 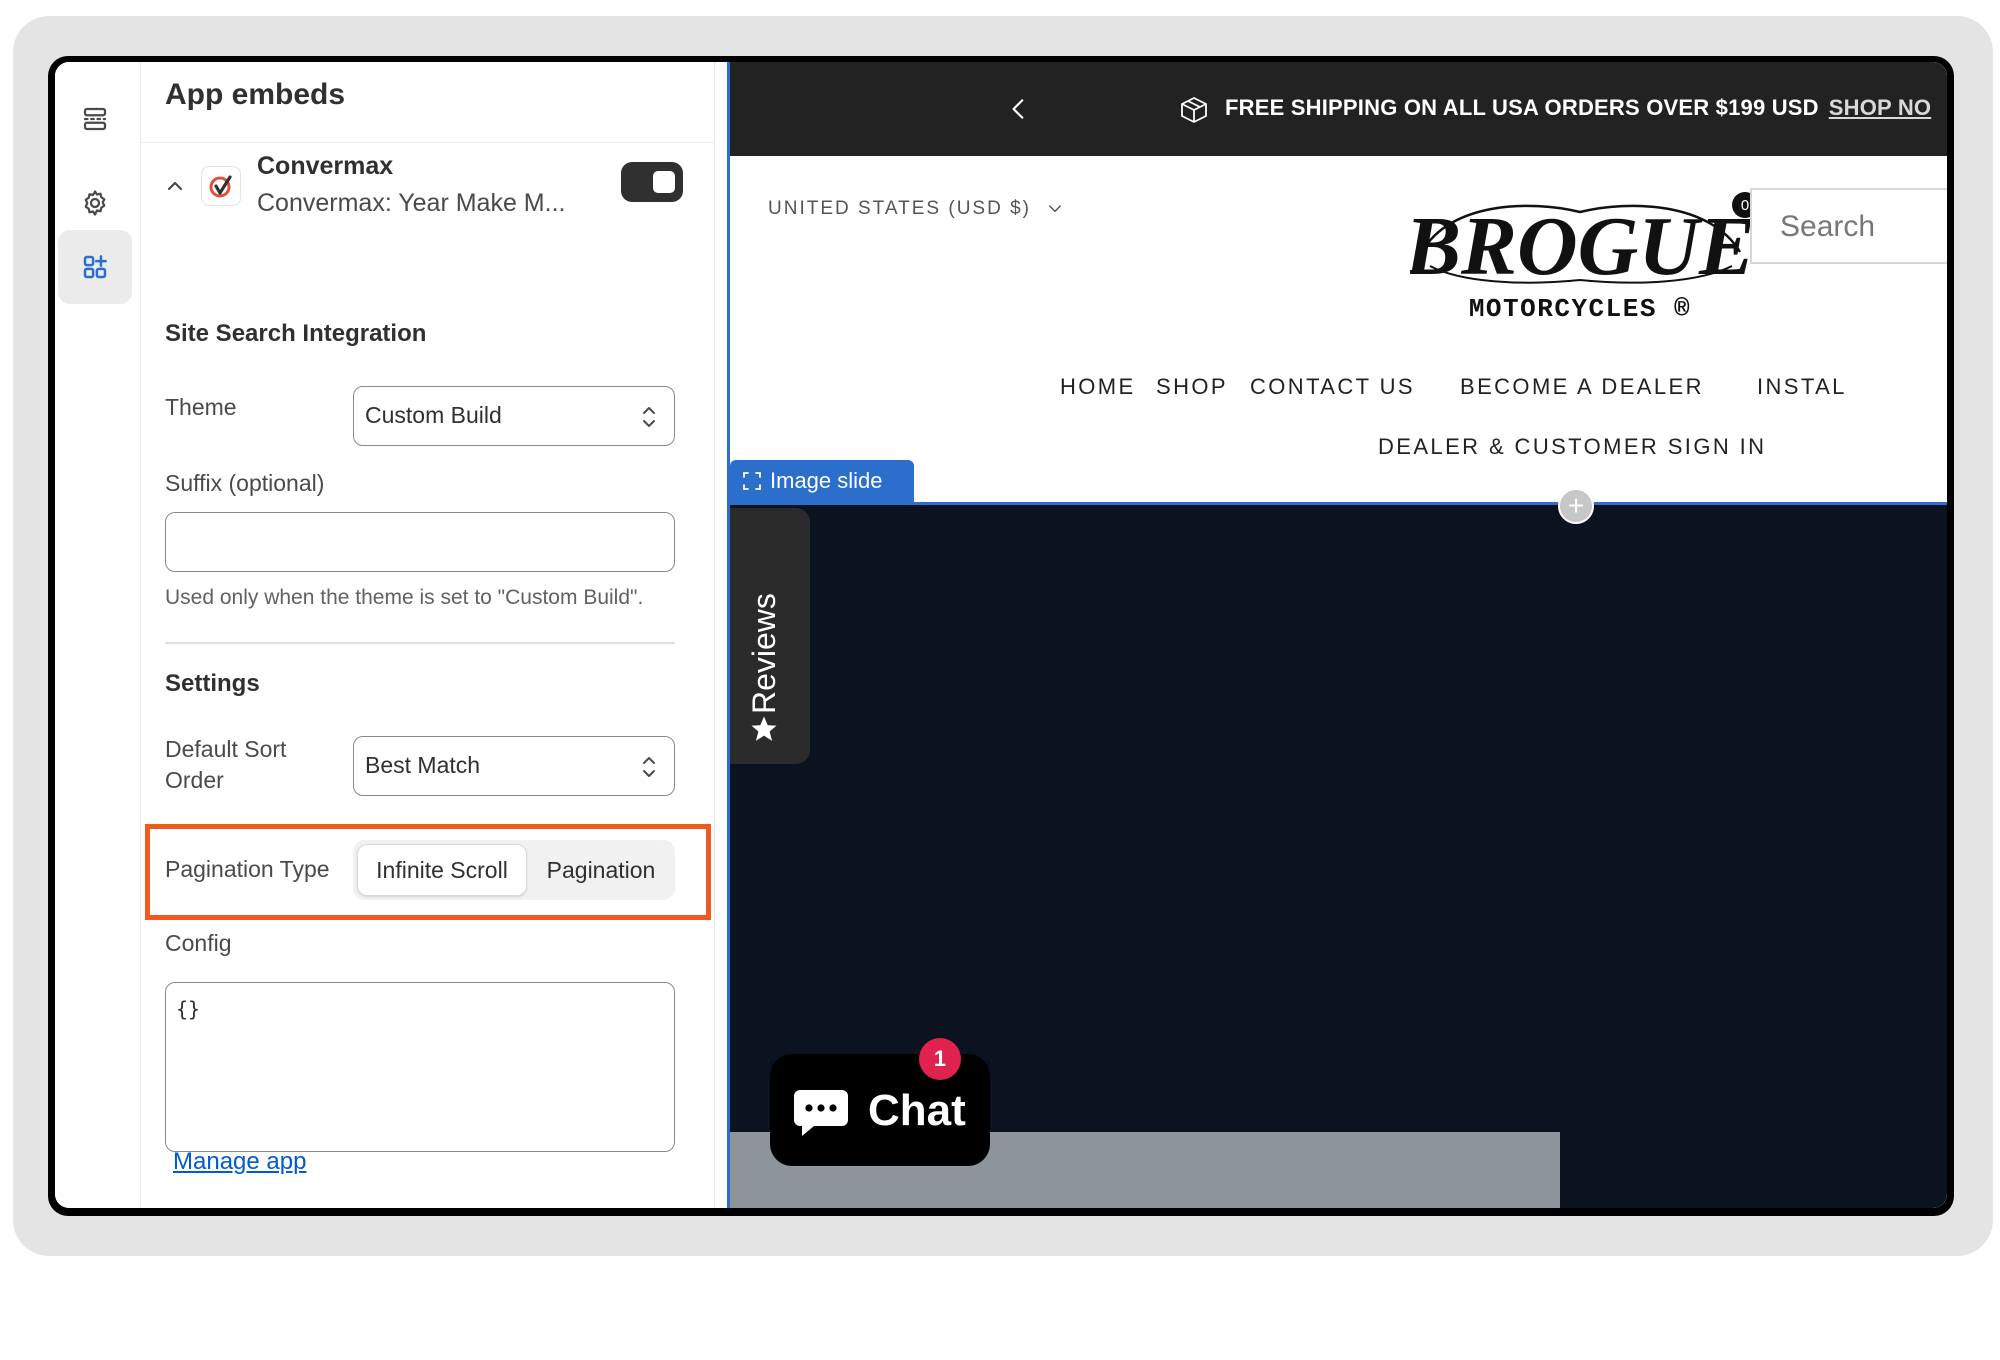 What do you see at coordinates (188, 1009) in the screenshot?
I see `config-value: {}` at bounding box center [188, 1009].